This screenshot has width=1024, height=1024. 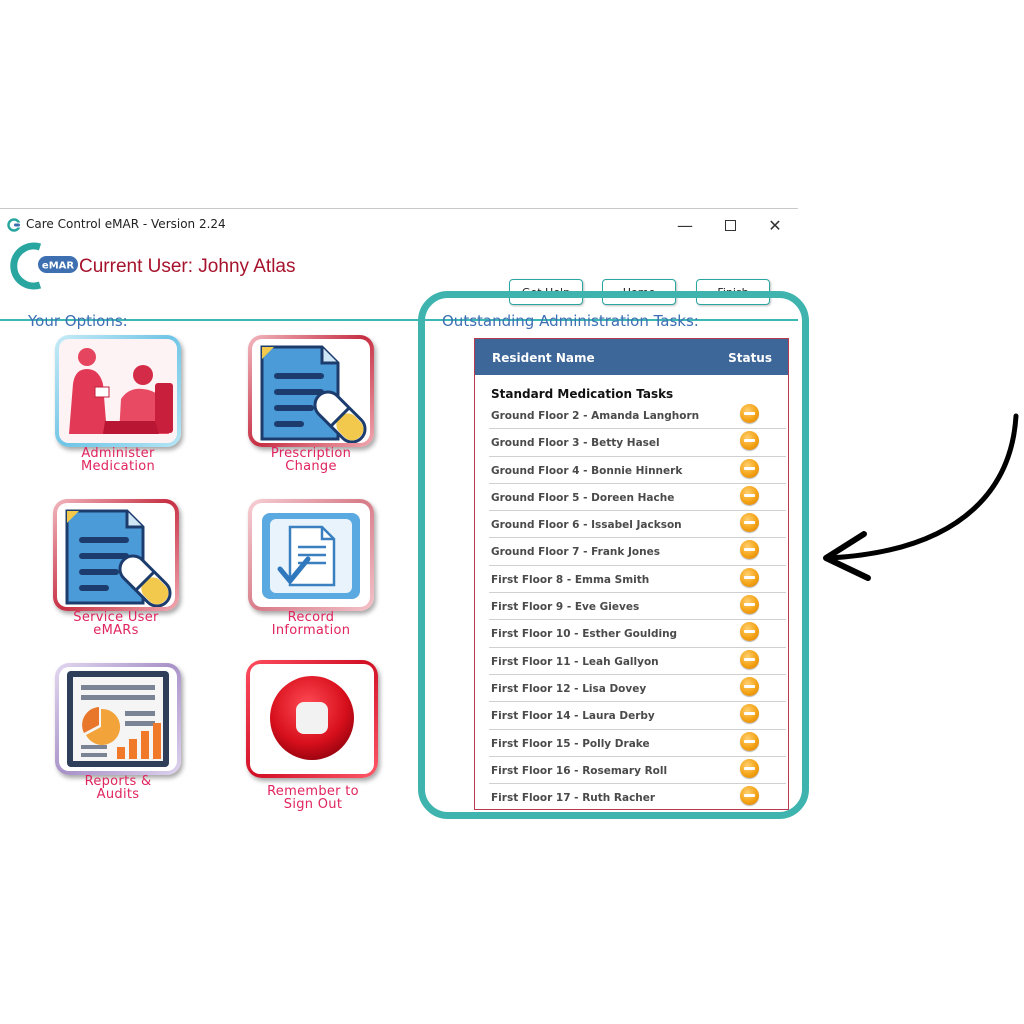 I want to click on logo-text: eMAR, so click(x=58, y=266).